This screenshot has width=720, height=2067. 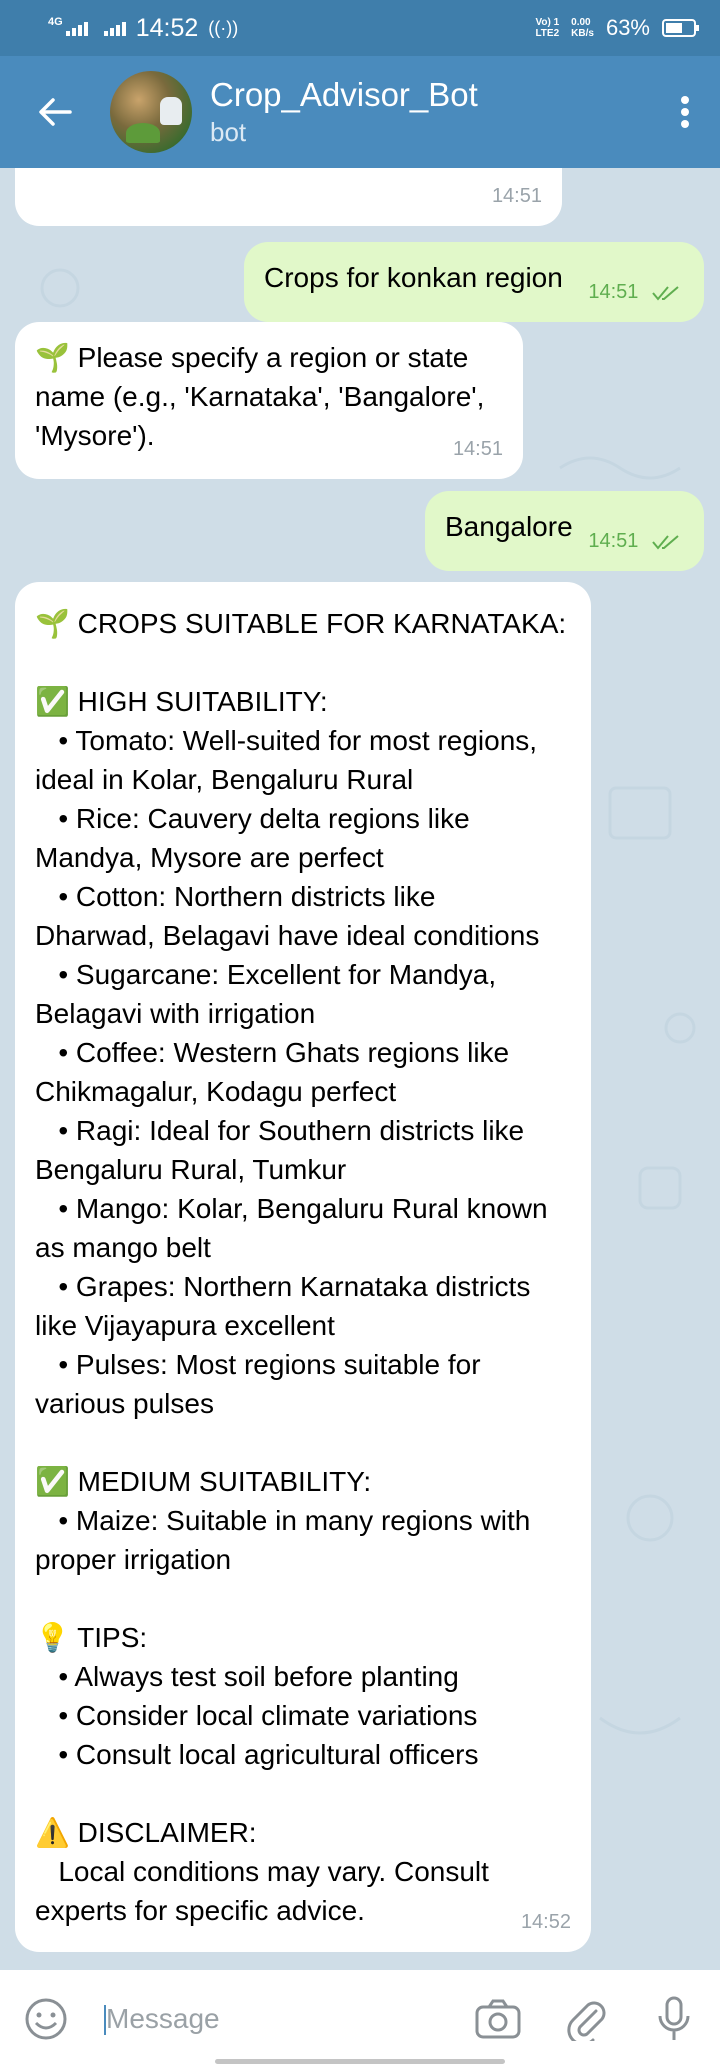 I want to click on status-left: 4G 14:52 ((·)), so click(x=143, y=28).